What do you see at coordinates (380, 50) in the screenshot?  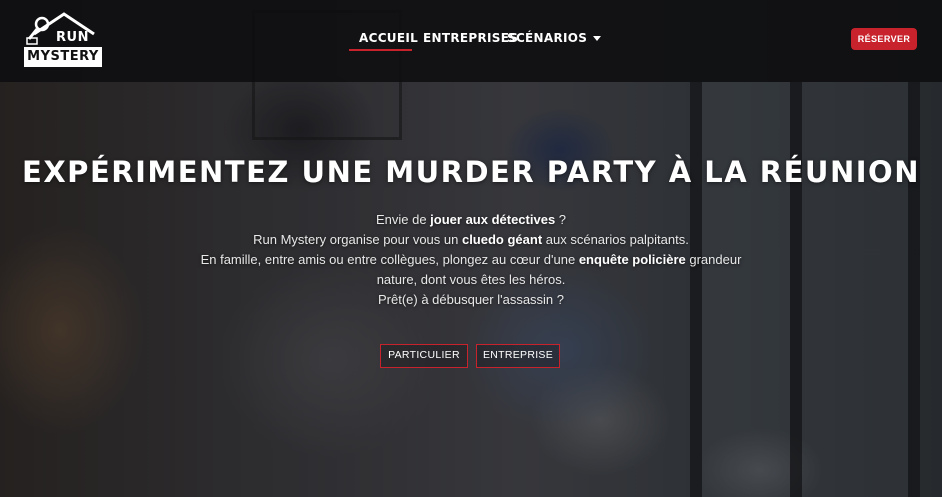 I see `active-nav-indicator` at bounding box center [380, 50].